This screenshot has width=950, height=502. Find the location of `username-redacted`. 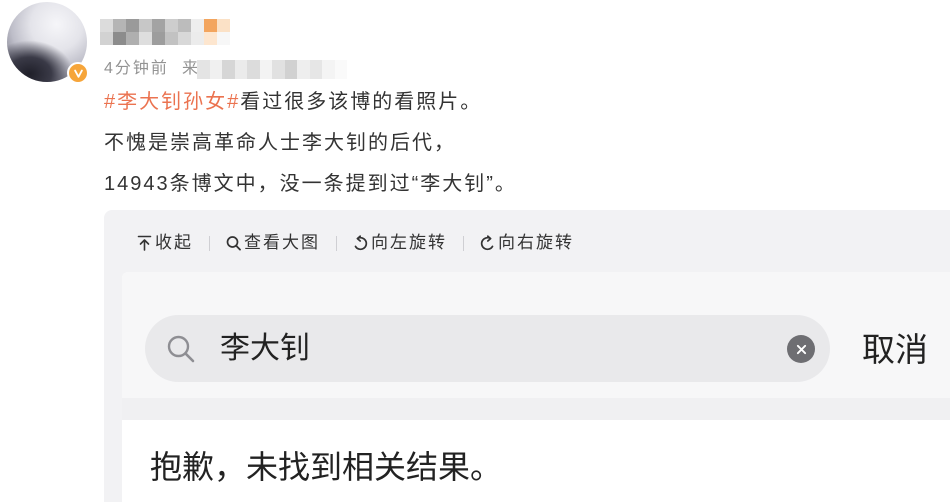

username-redacted is located at coordinates (165, 32).